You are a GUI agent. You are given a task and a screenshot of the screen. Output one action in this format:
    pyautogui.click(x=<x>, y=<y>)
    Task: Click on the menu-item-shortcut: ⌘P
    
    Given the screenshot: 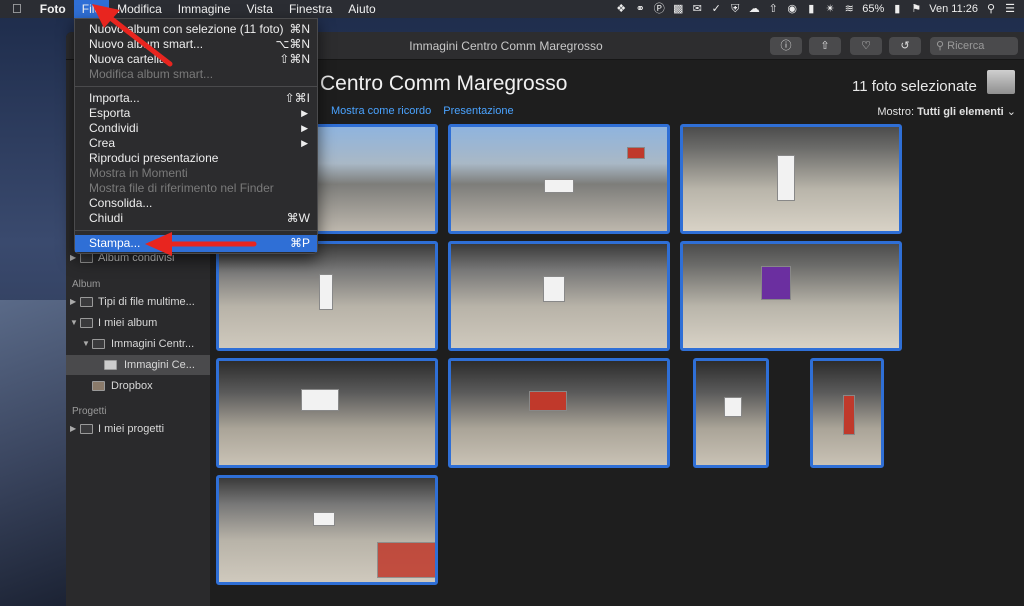 What is the action you would take?
    pyautogui.click(x=299, y=243)
    